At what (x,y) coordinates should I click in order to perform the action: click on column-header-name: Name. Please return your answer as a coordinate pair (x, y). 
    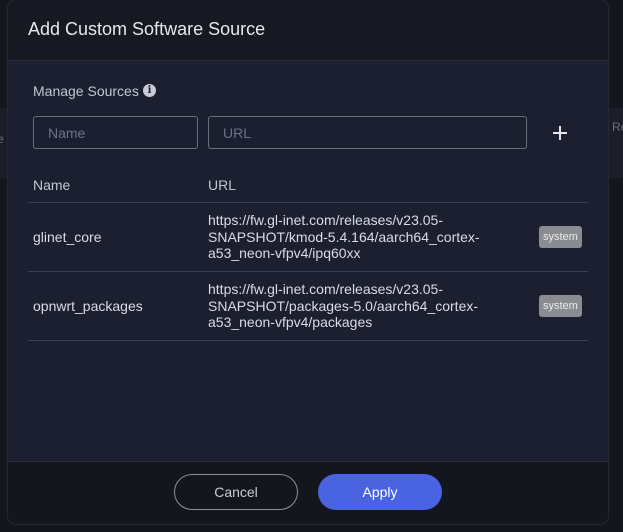
    Looking at the image, I should click on (52, 185).